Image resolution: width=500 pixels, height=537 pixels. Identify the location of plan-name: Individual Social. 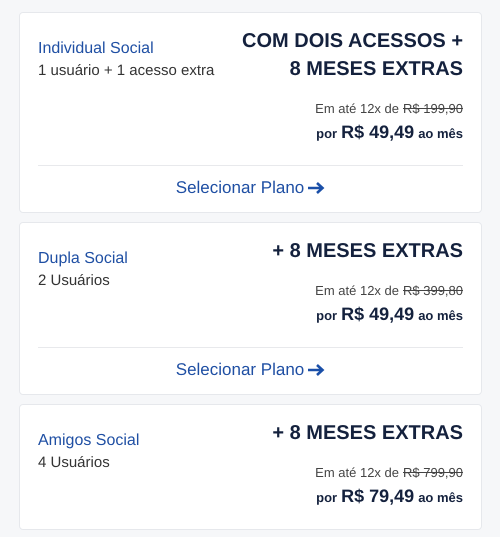
(96, 49).